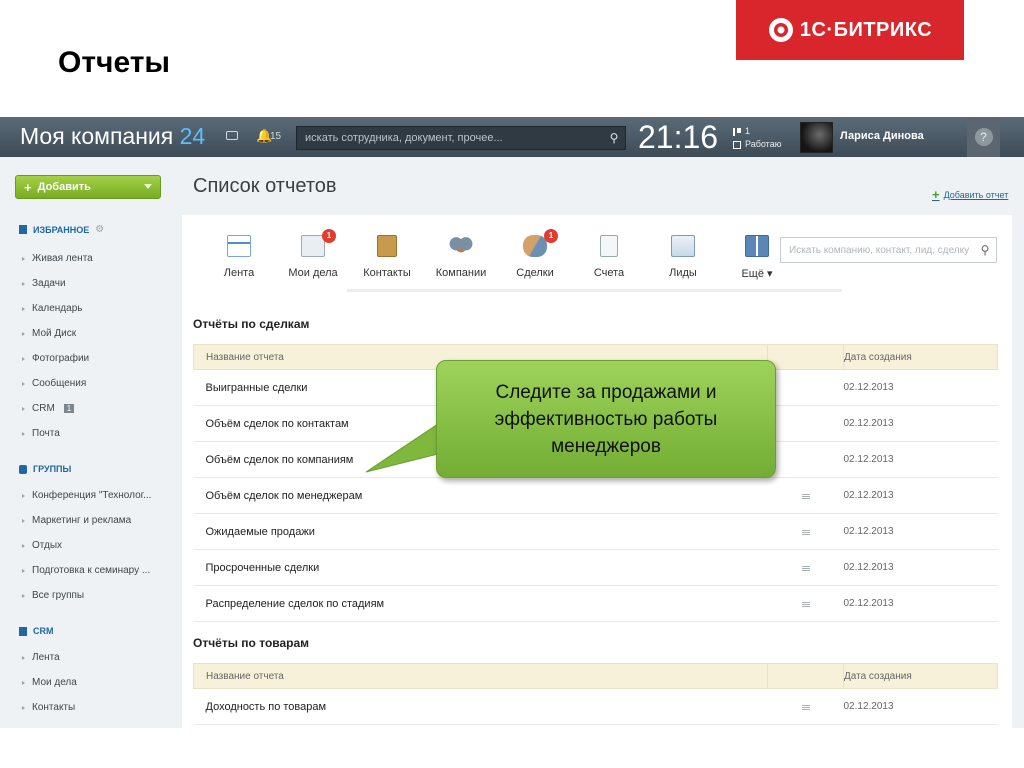  What do you see at coordinates (54, 383) in the screenshot?
I see `sidebar-item-messages: Сообщения` at bounding box center [54, 383].